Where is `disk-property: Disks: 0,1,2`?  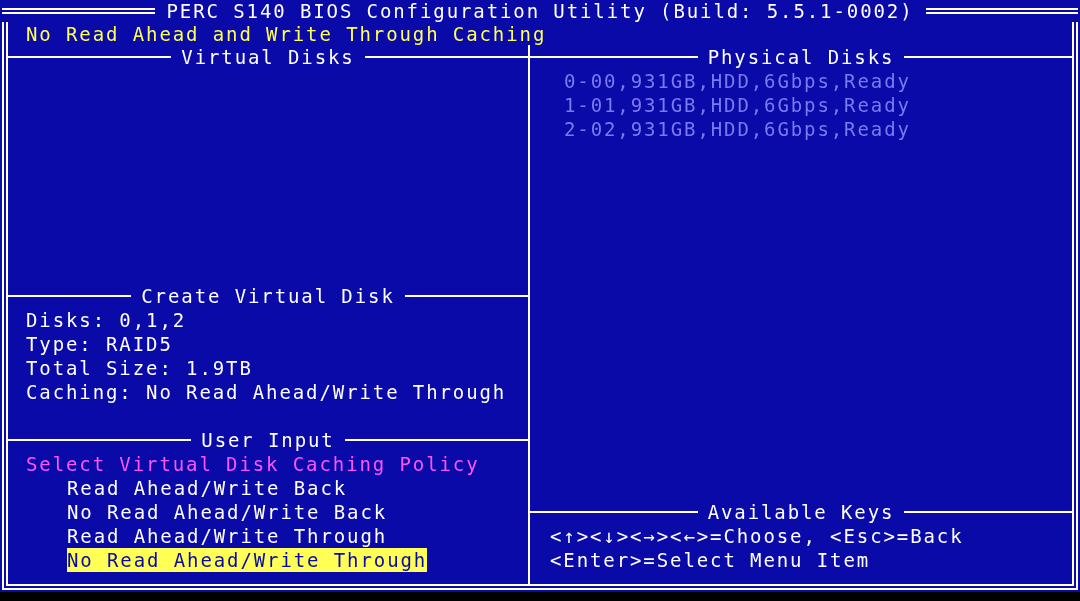 disk-property: Disks: 0,1,2 is located at coordinates (107, 320).